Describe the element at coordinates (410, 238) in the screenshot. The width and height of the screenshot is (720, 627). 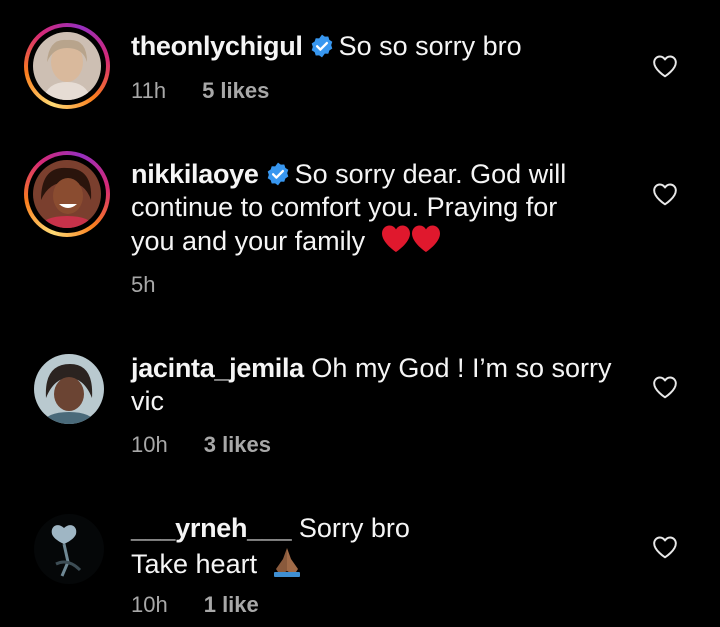
I see `red-heart-emoji` at that location.